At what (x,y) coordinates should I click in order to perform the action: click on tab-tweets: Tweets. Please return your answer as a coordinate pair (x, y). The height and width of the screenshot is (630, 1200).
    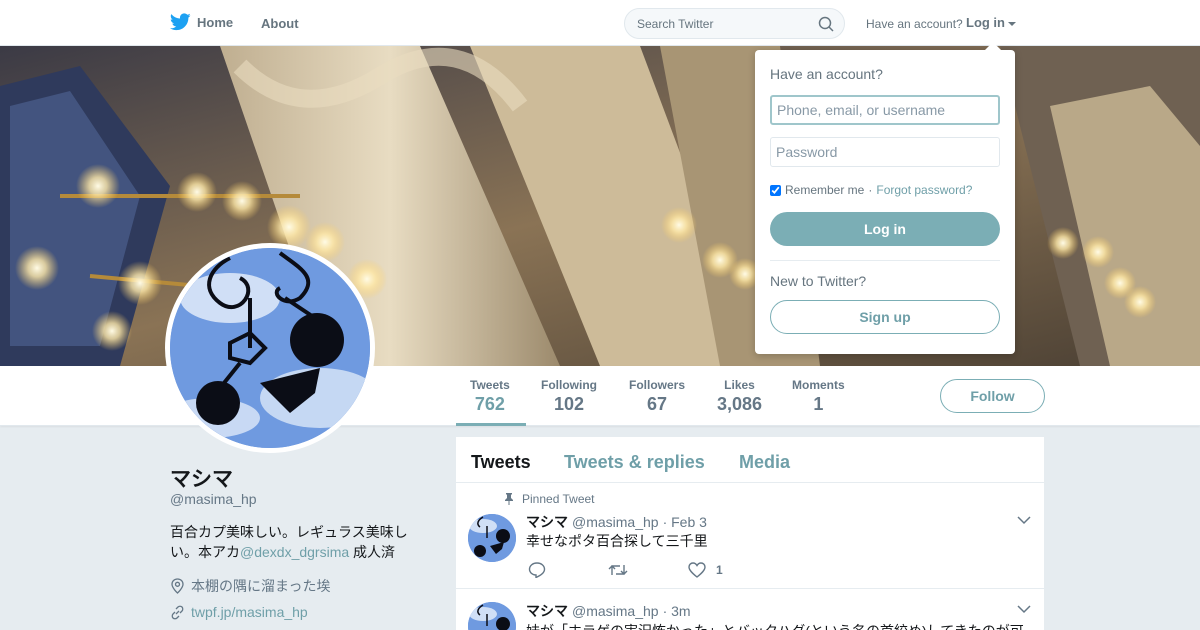
    Looking at the image, I should click on (501, 462).